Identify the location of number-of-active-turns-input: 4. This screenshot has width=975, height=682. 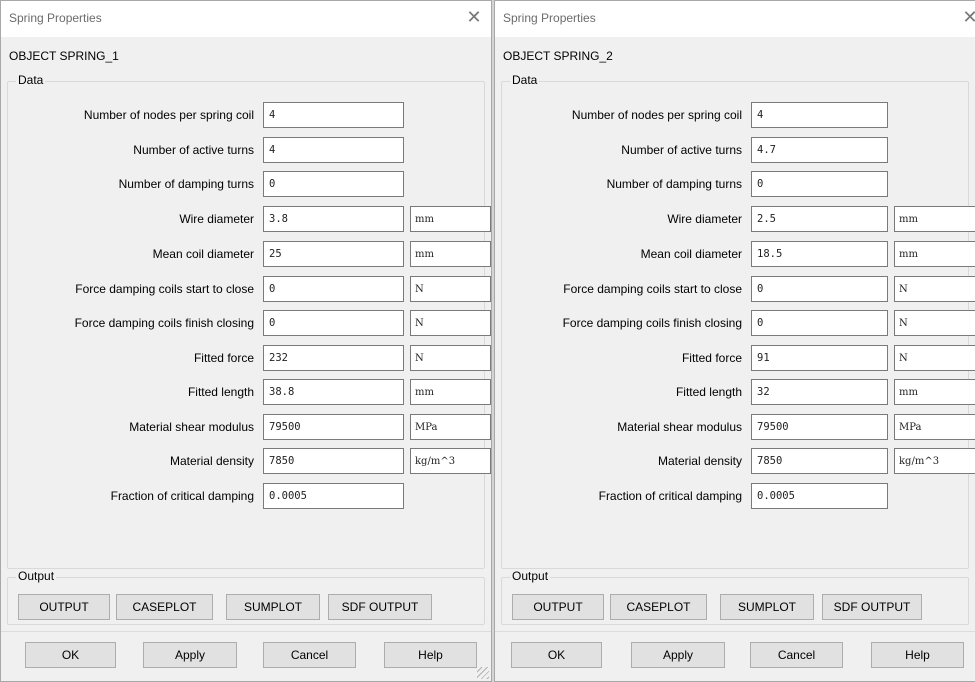
(333, 150).